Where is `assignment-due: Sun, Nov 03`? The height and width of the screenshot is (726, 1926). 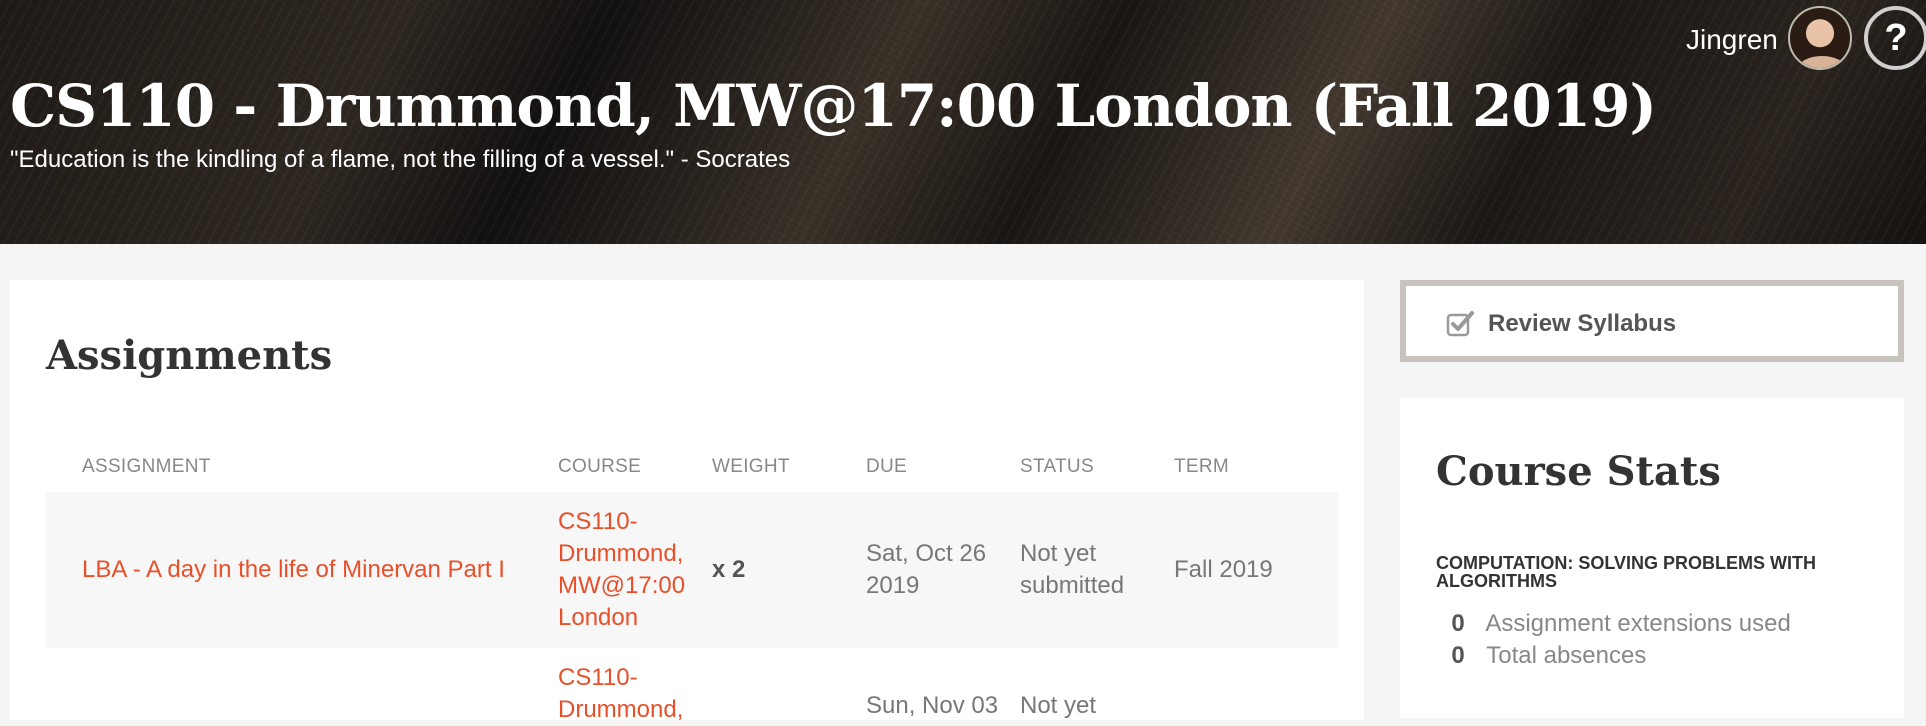 assignment-due: Sun, Nov 03 is located at coordinates (932, 705).